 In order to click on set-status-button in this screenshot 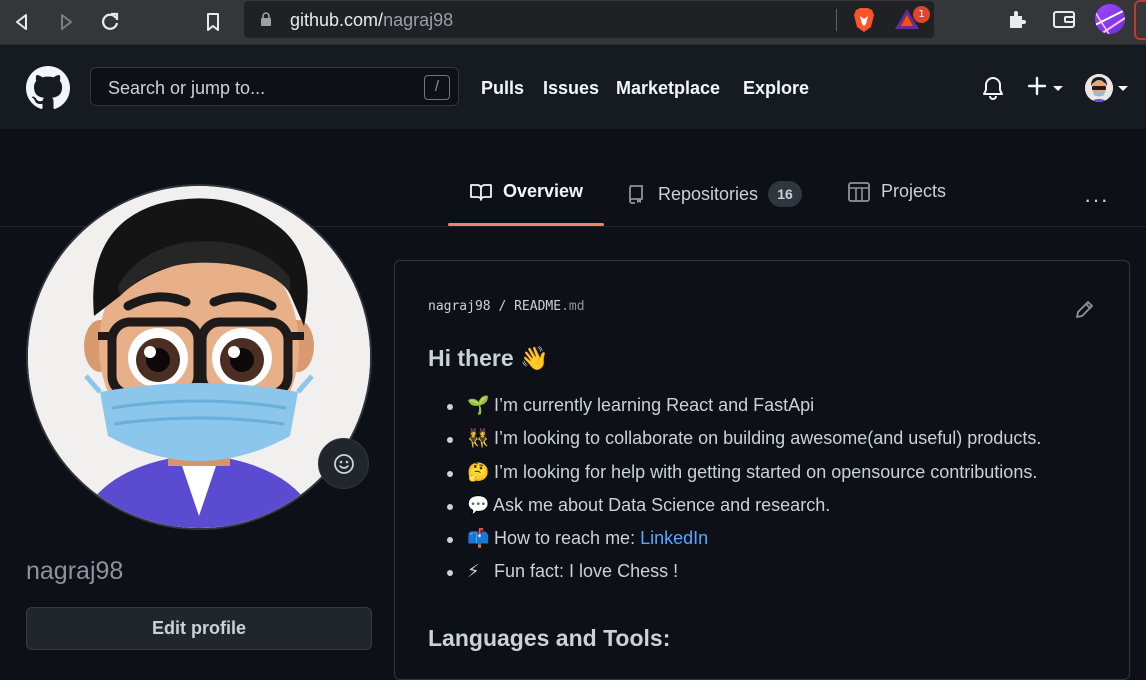, I will do `click(343, 463)`.